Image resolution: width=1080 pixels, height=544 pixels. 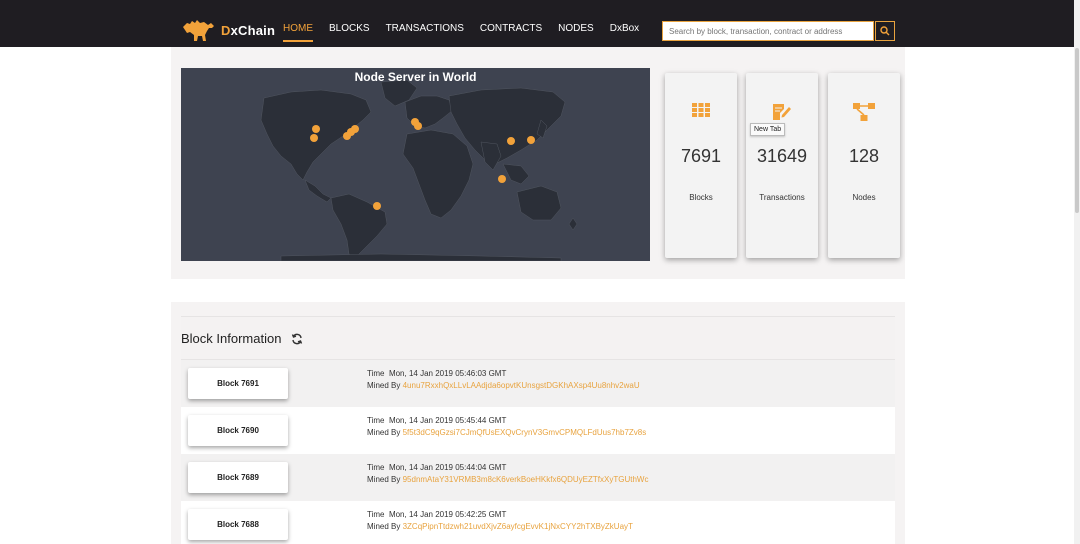 What do you see at coordinates (349, 28) in the screenshot?
I see `nav-blocks: BLOCKS` at bounding box center [349, 28].